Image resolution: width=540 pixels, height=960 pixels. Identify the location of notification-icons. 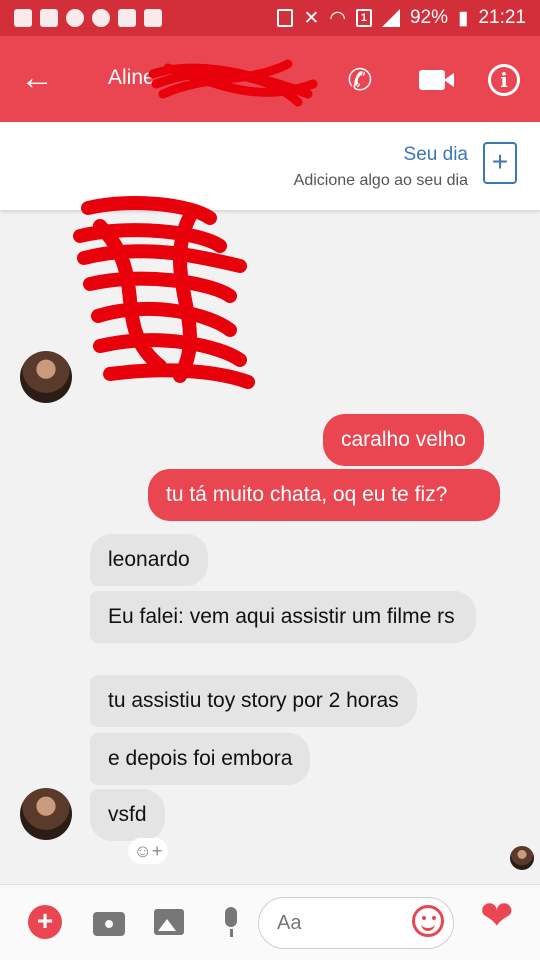
(88, 18).